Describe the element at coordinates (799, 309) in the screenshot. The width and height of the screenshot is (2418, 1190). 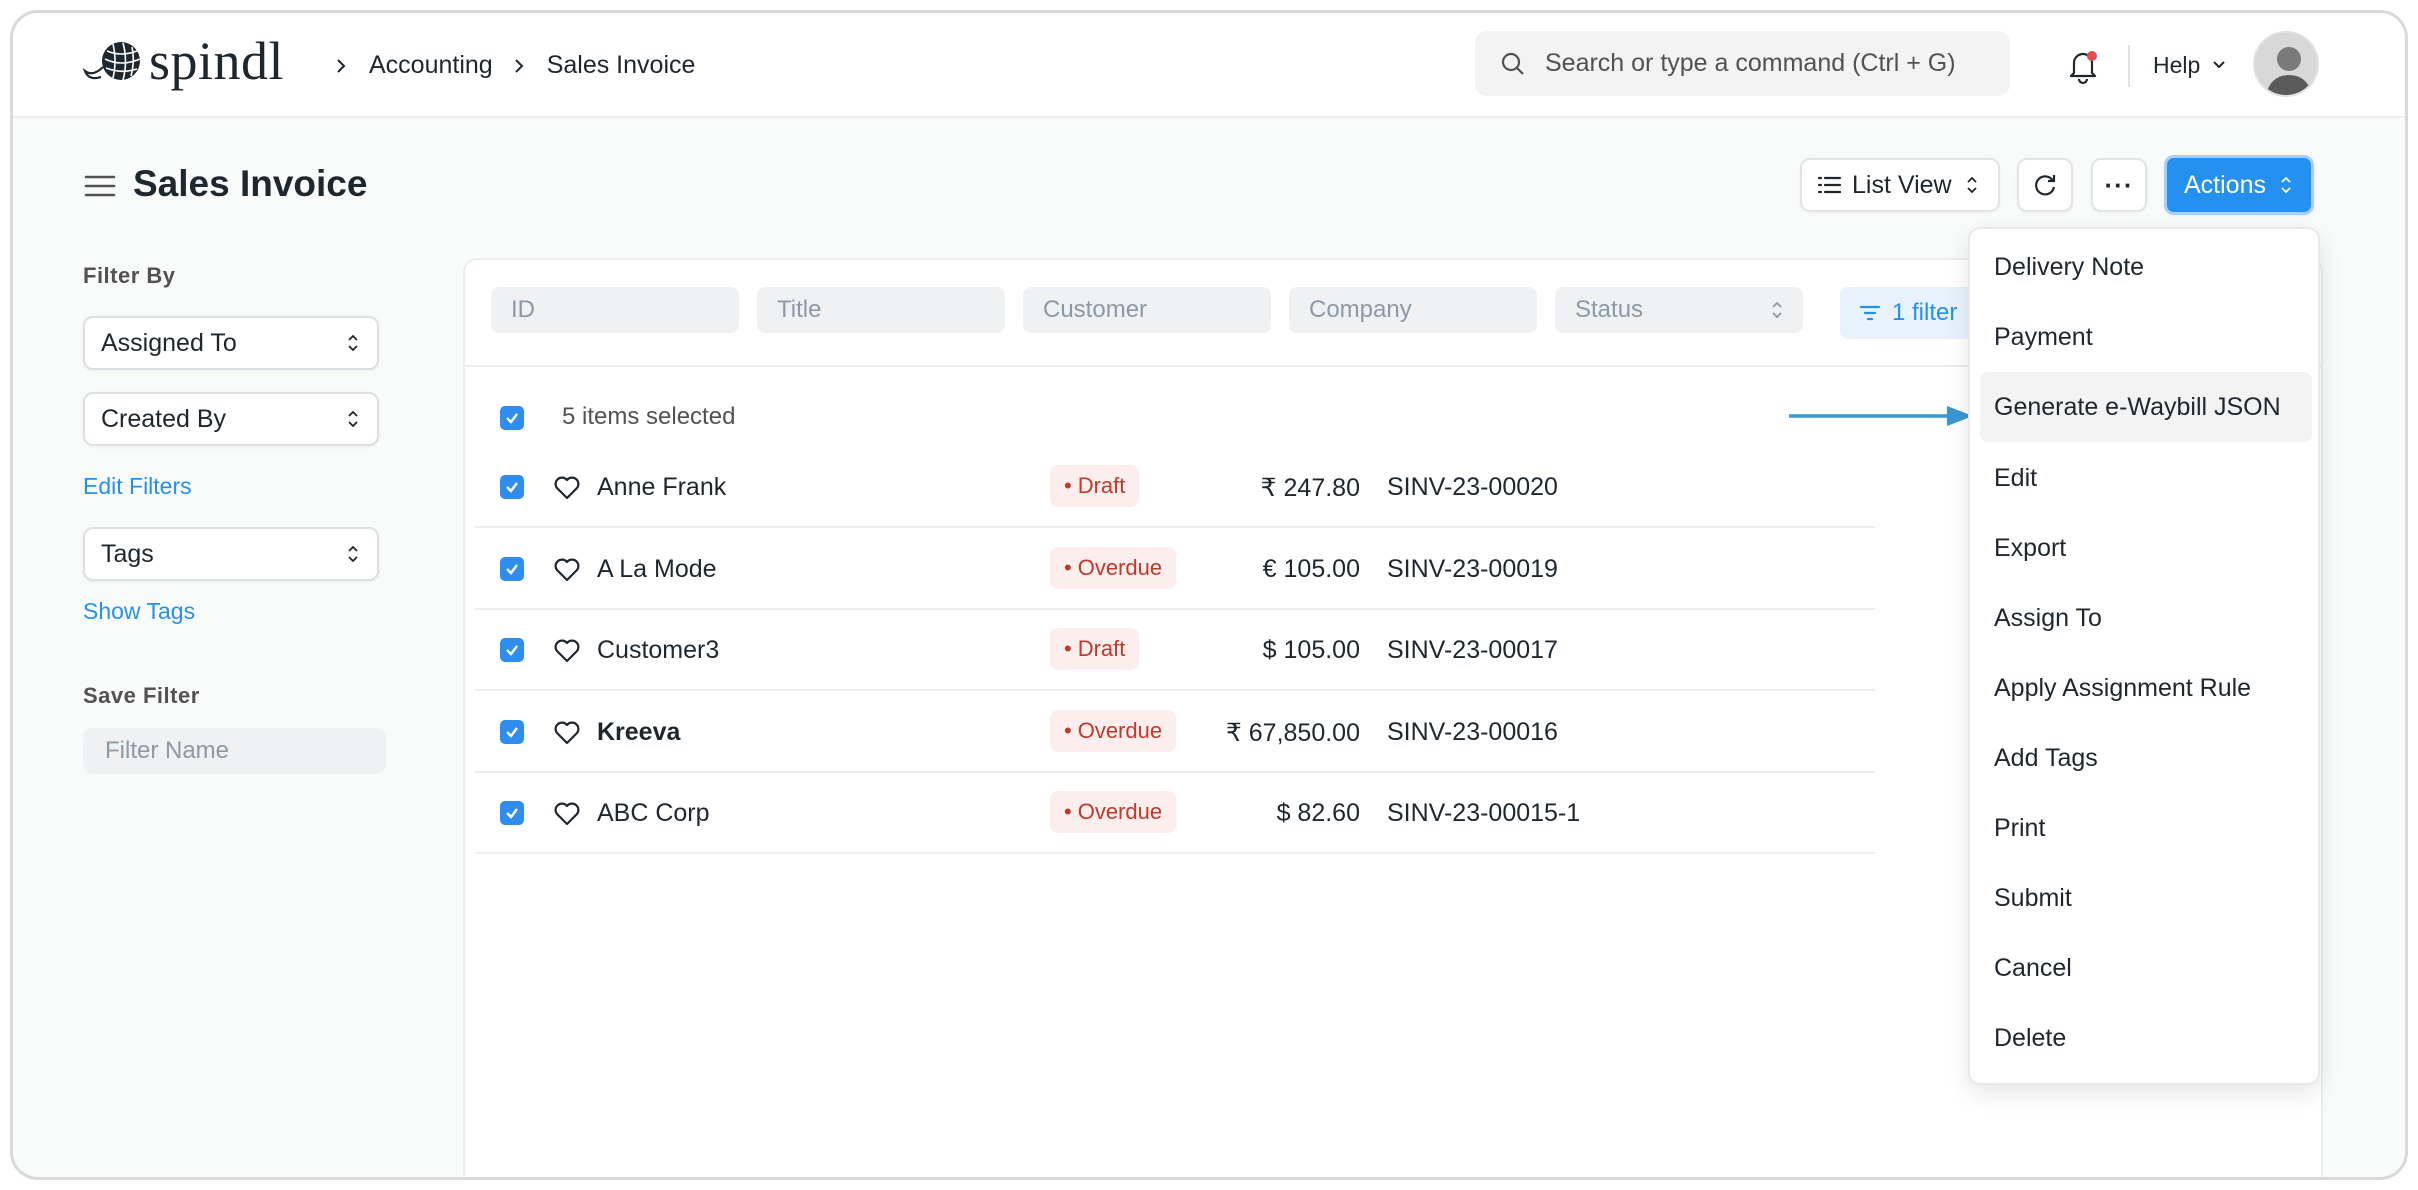
I see `title-filter-placeholder: Title` at that location.